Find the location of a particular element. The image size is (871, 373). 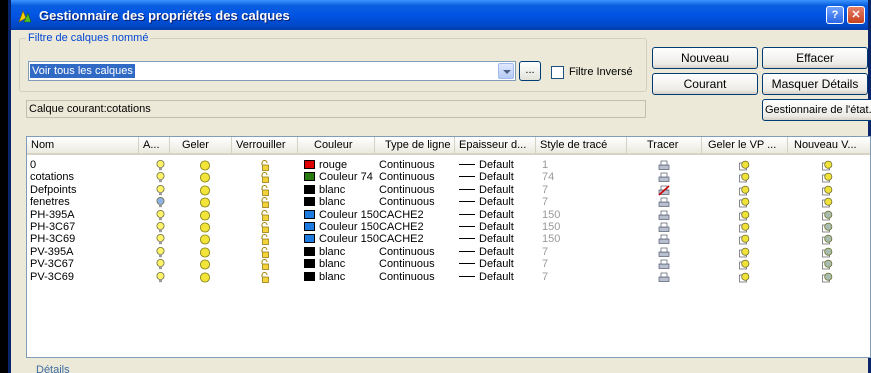

layer-name: PH-3C67 is located at coordinates (52, 227).